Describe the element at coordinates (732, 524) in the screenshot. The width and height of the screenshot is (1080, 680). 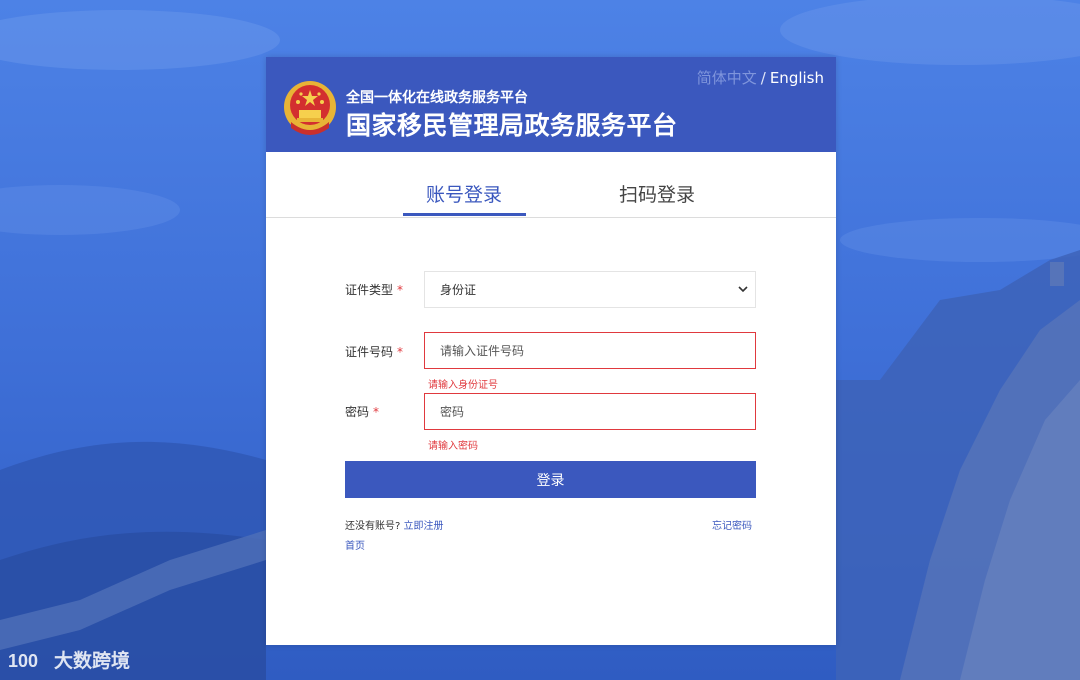
I see `forgot-password-link: 忘记密码` at that location.